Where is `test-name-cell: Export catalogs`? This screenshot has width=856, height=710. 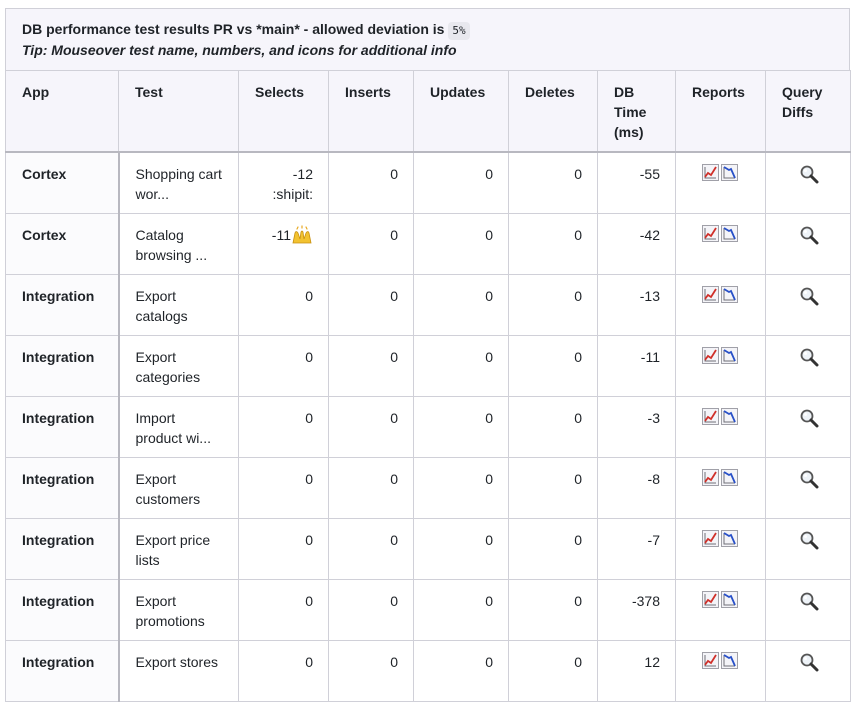
test-name-cell: Export catalogs is located at coordinates (178, 305).